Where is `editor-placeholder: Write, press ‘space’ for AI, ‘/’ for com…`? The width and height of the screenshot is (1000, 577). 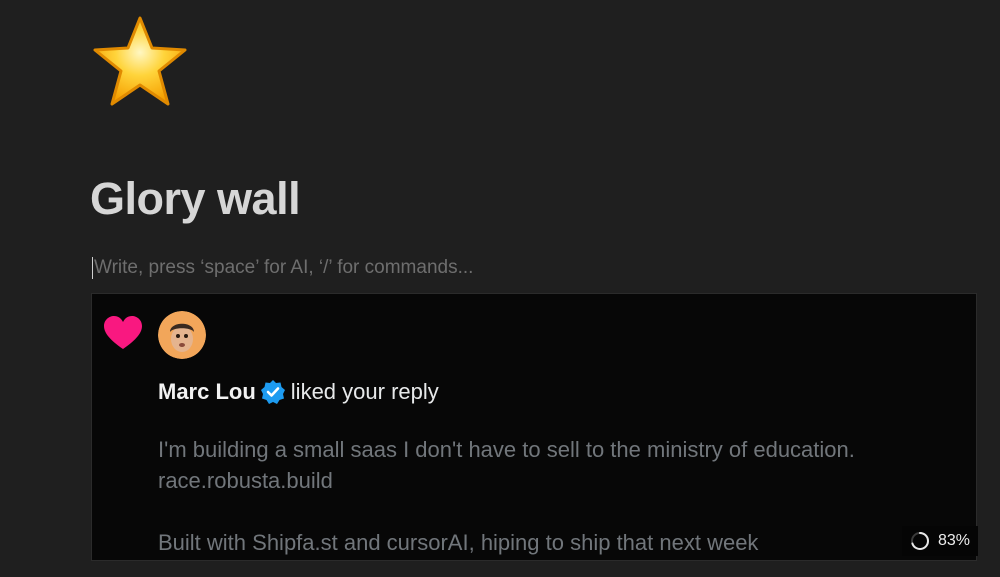
editor-placeholder: Write, press ‘space’ for AI, ‘/’ for com… is located at coordinates (284, 267).